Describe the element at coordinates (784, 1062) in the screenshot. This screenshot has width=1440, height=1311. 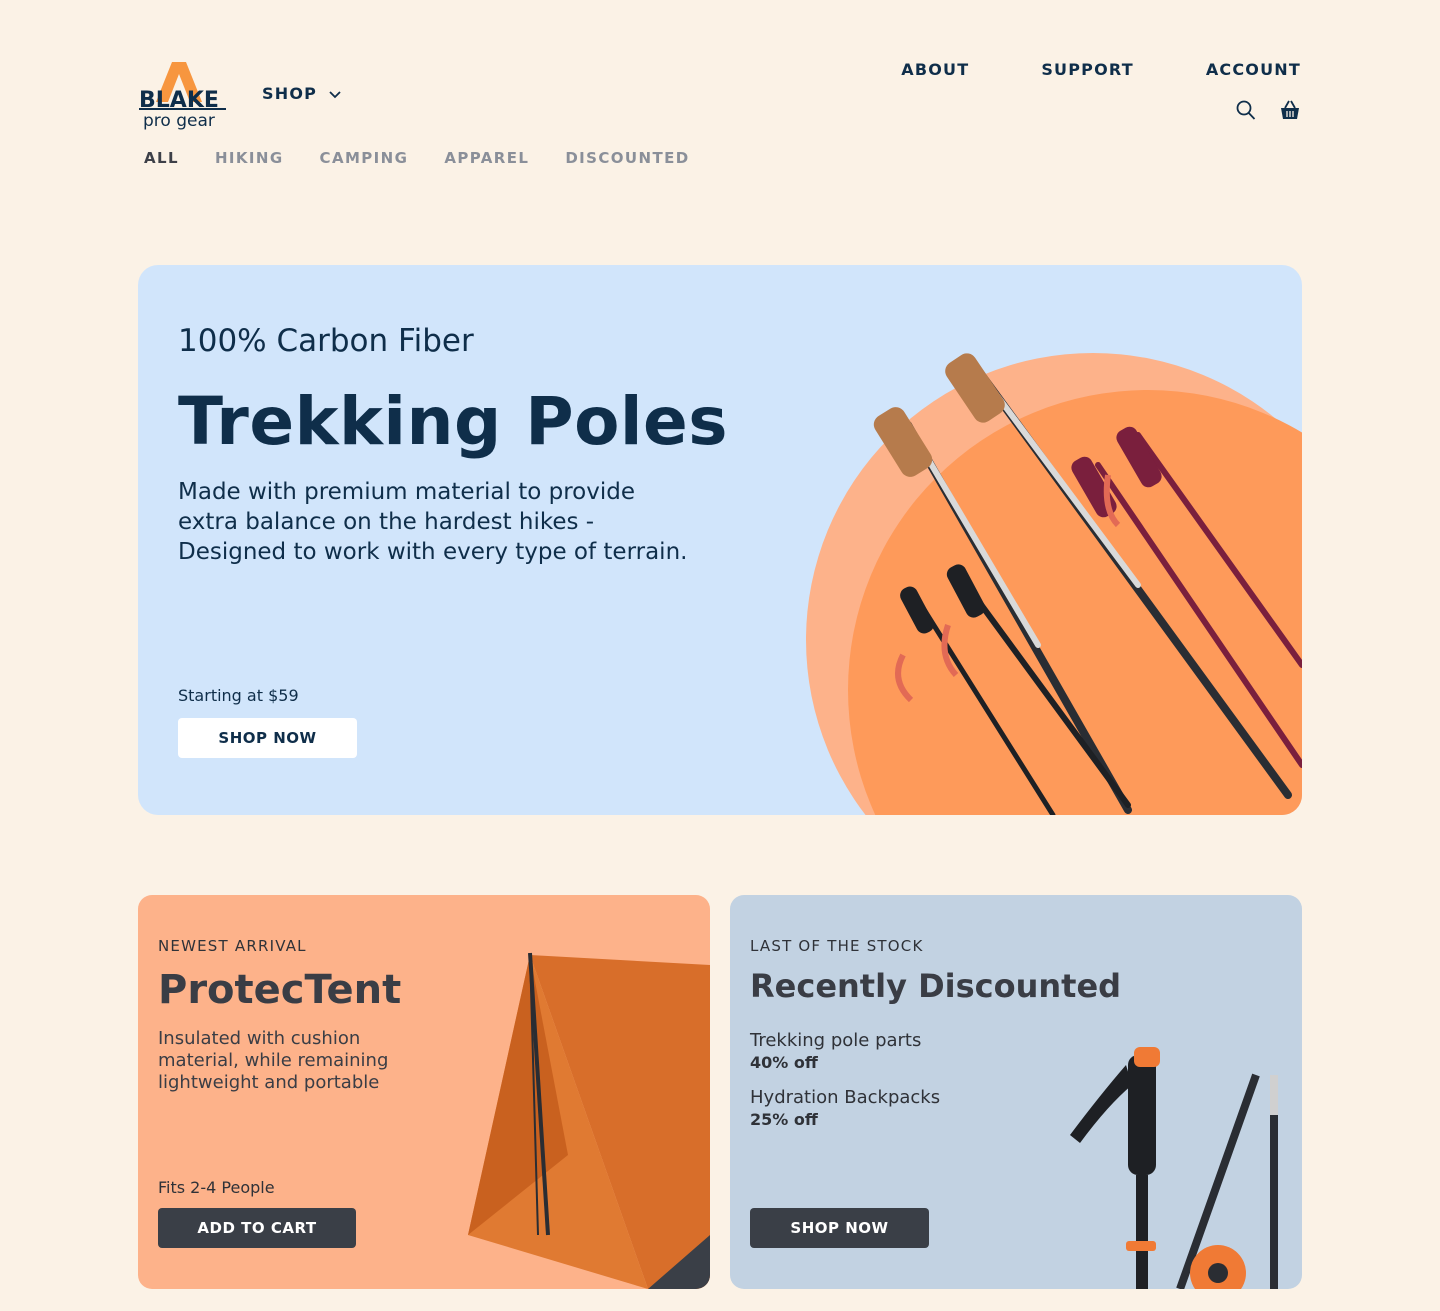
I see `deal-discount: 40% off` at that location.